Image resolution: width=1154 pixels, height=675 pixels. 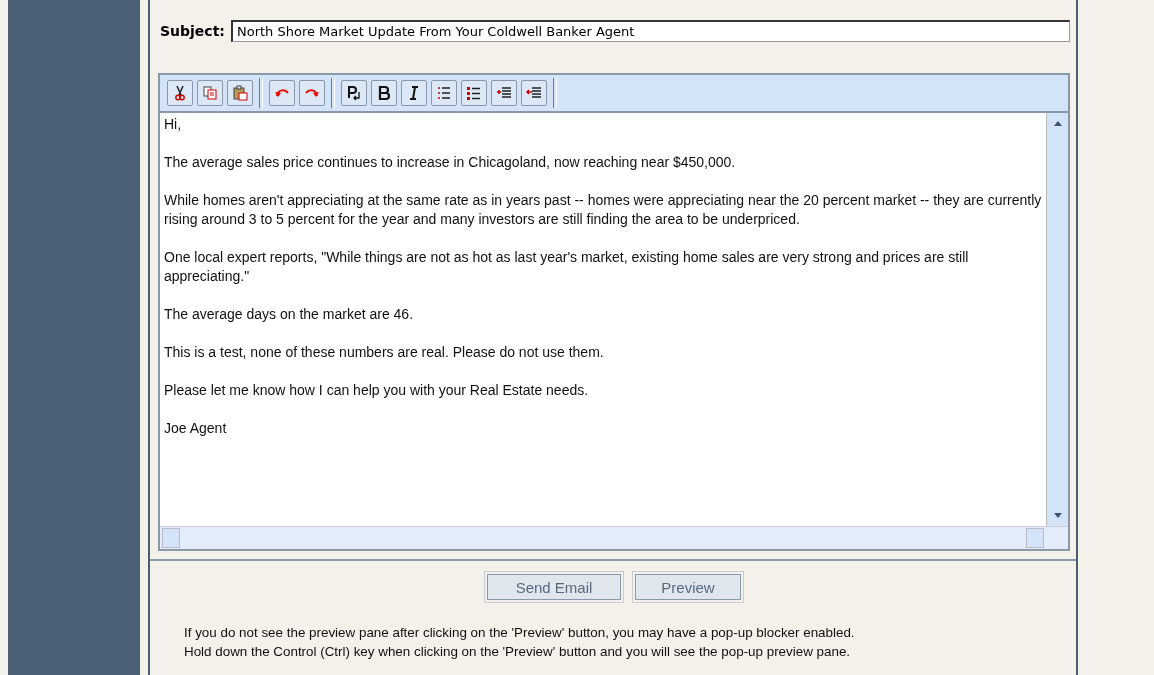 I want to click on bold-button, so click(x=384, y=93).